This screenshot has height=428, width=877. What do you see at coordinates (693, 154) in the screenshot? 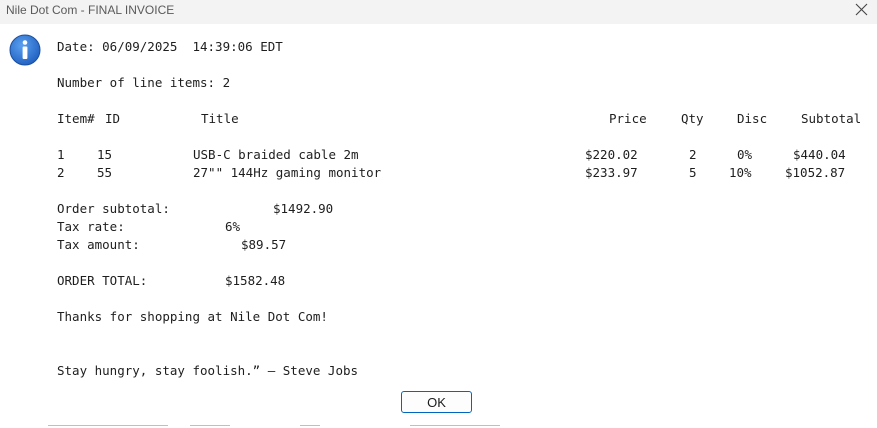
I see `row-1-qty: 2` at bounding box center [693, 154].